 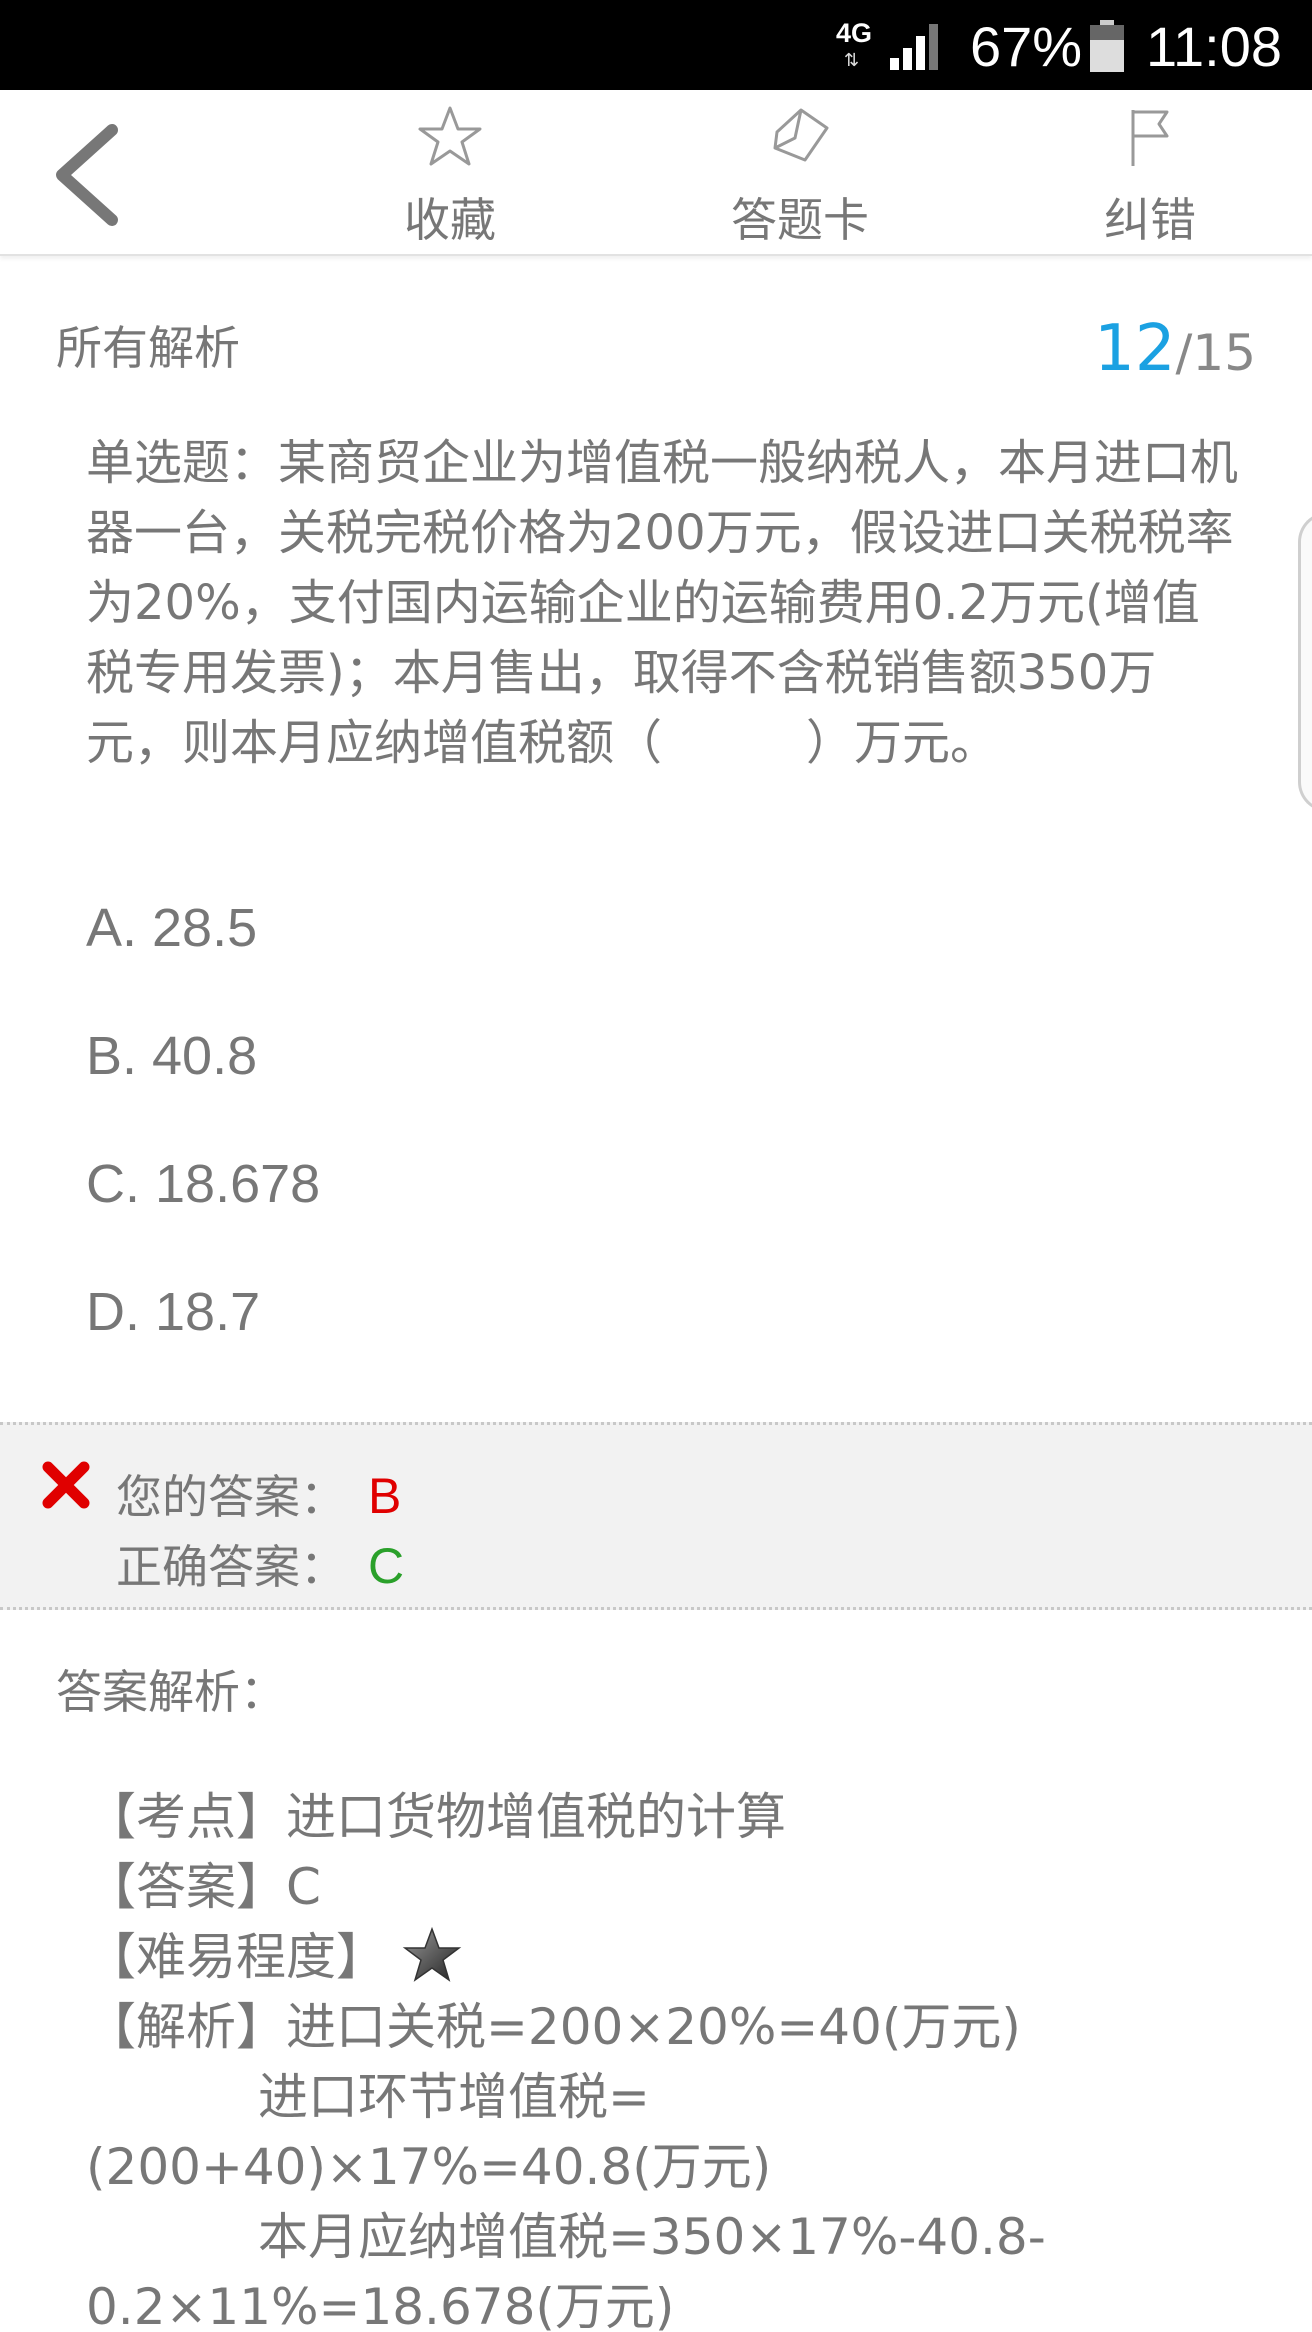 I want to click on network-type: 4G, so click(x=854, y=33).